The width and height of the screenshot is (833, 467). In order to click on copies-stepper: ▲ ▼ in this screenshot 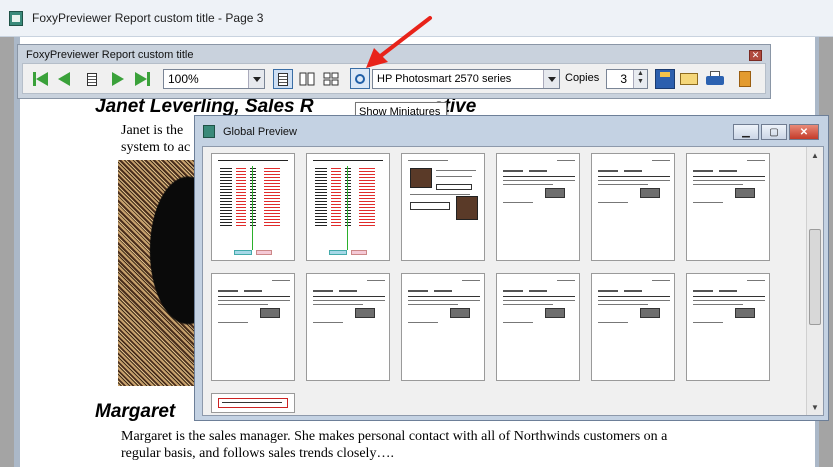, I will do `click(640, 79)`.